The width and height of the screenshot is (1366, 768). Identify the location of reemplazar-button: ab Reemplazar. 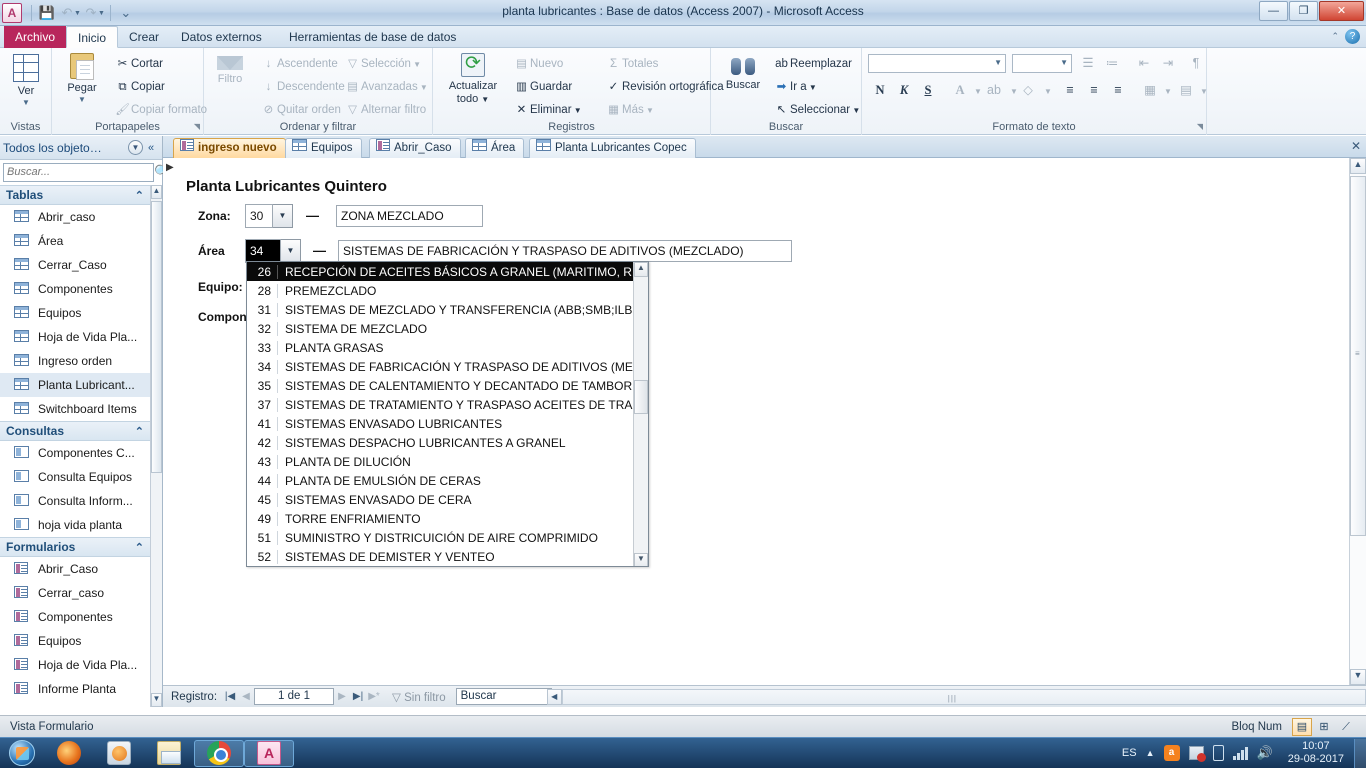
(812, 64).